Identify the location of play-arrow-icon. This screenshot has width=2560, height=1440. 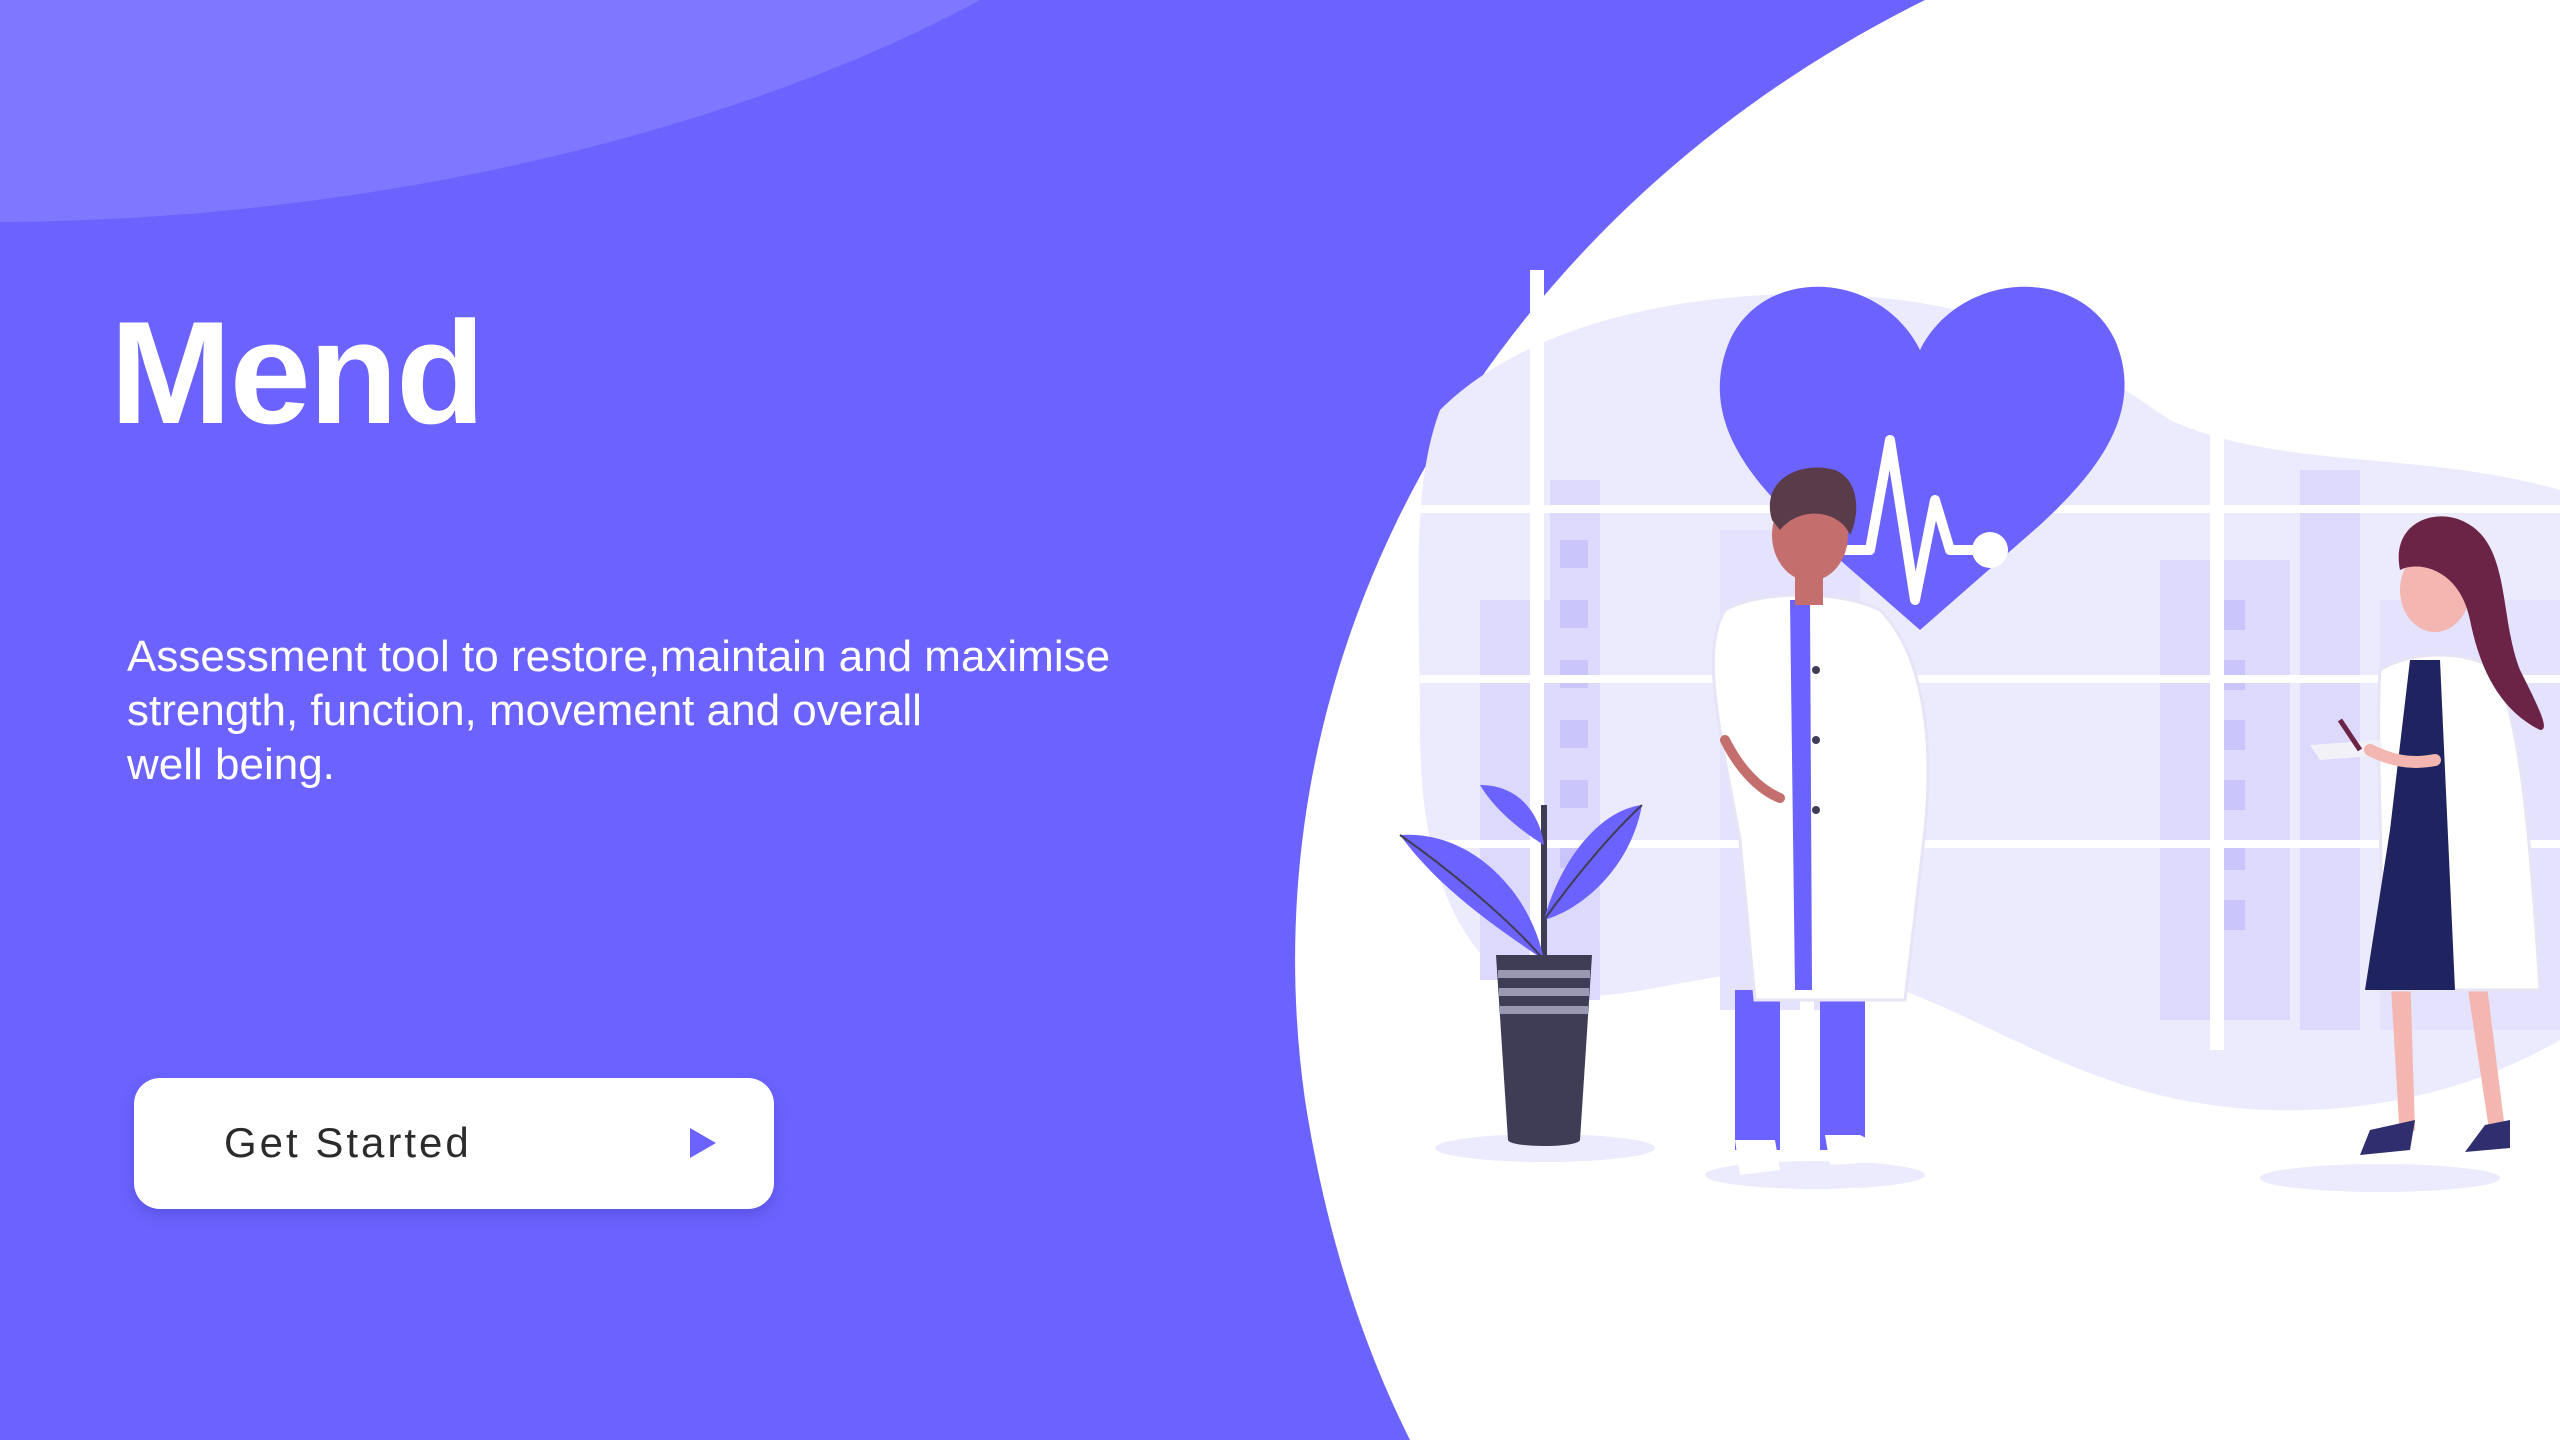
(703, 1143).